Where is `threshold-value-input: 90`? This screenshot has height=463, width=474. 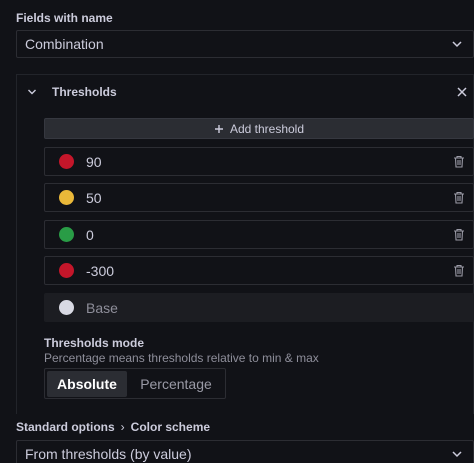
threshold-value-input: 90 is located at coordinates (265, 162).